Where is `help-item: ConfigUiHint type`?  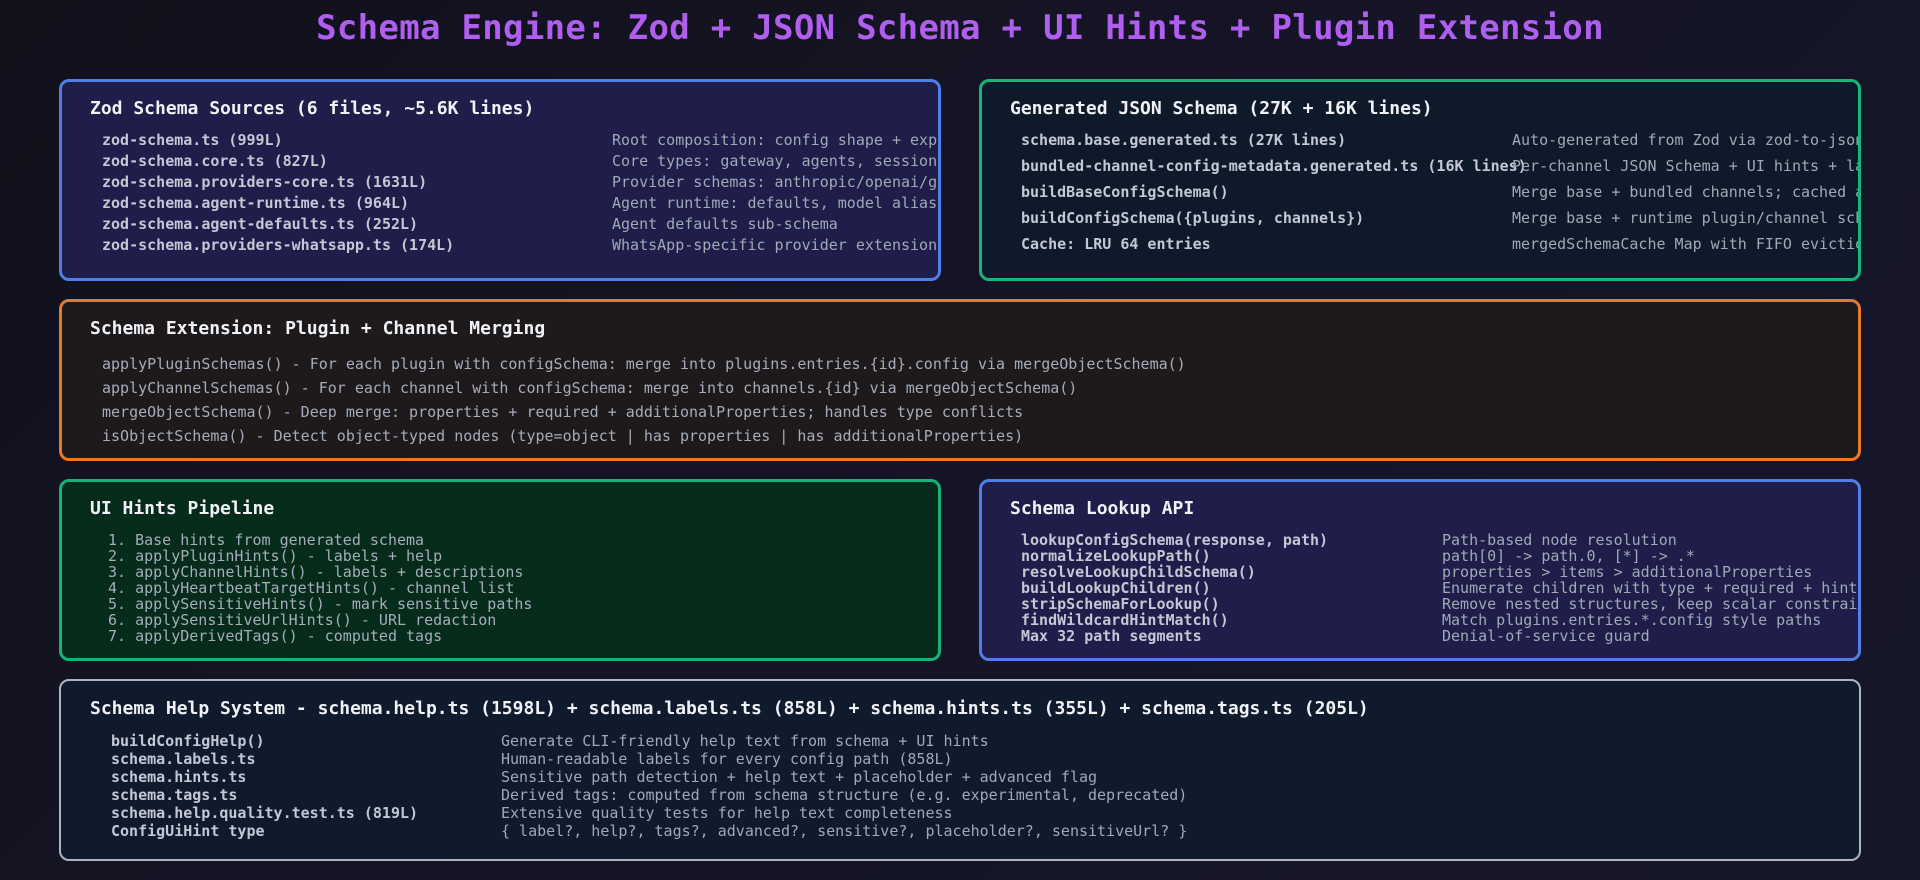
help-item: ConfigUiHint type is located at coordinates (188, 831).